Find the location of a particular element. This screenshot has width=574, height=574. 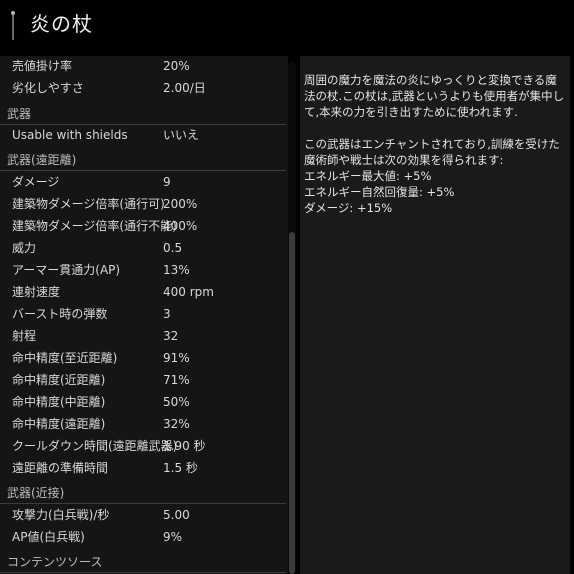

section-header-weapon: 武器 is located at coordinates (143, 114).